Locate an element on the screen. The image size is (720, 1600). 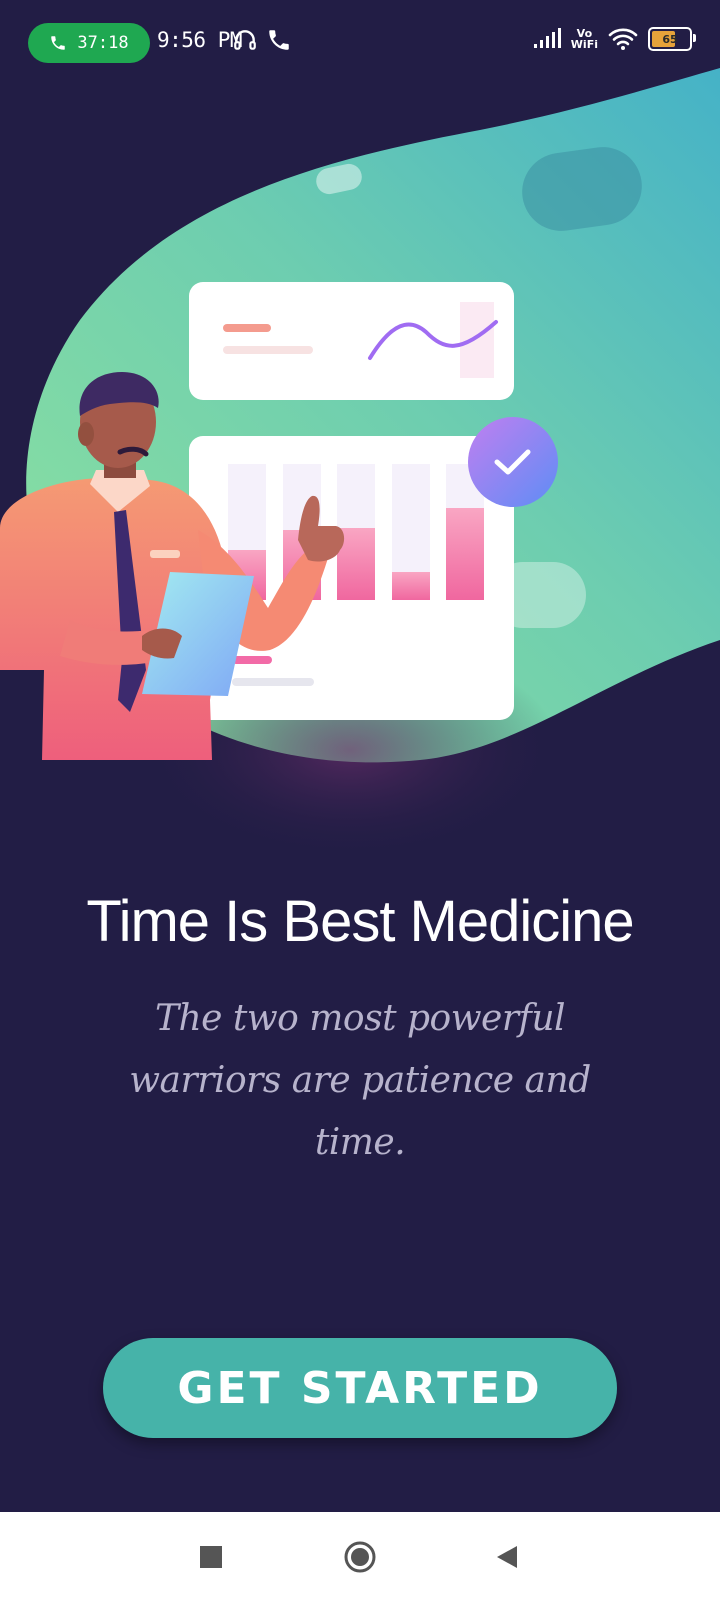
status-time: 9:56 PM is located at coordinates (200, 40).